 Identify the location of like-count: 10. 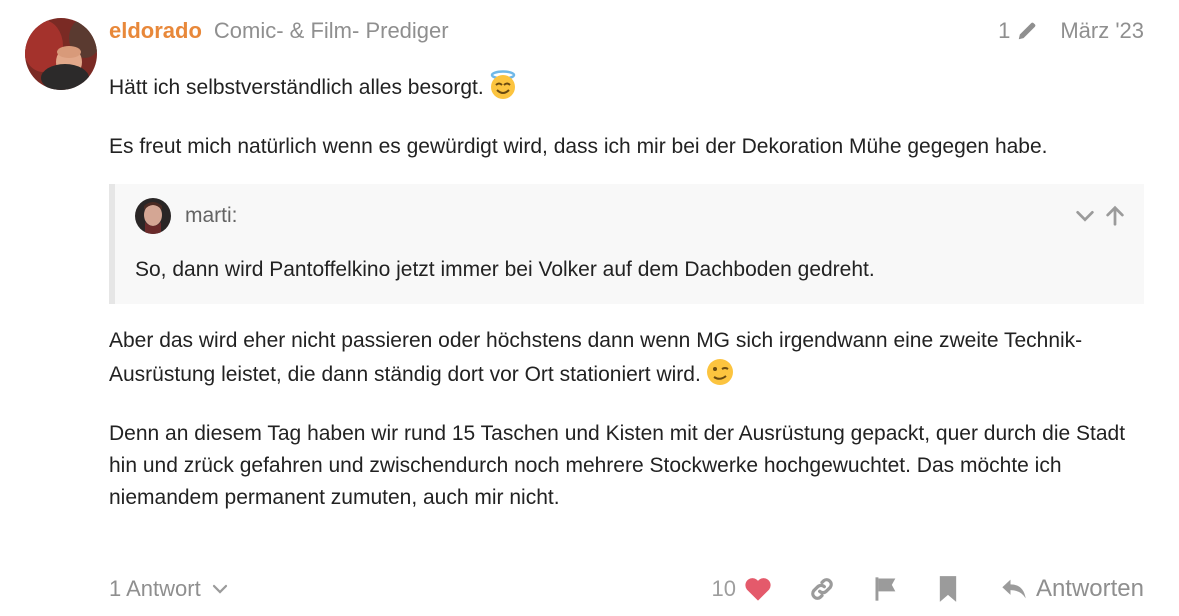
(723, 589).